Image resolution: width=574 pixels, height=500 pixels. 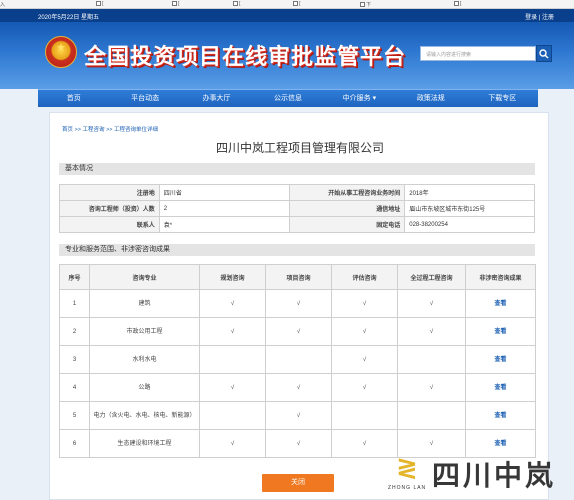 What do you see at coordinates (232, 277) in the screenshot?
I see `col-header-planning: 规划咨询` at bounding box center [232, 277].